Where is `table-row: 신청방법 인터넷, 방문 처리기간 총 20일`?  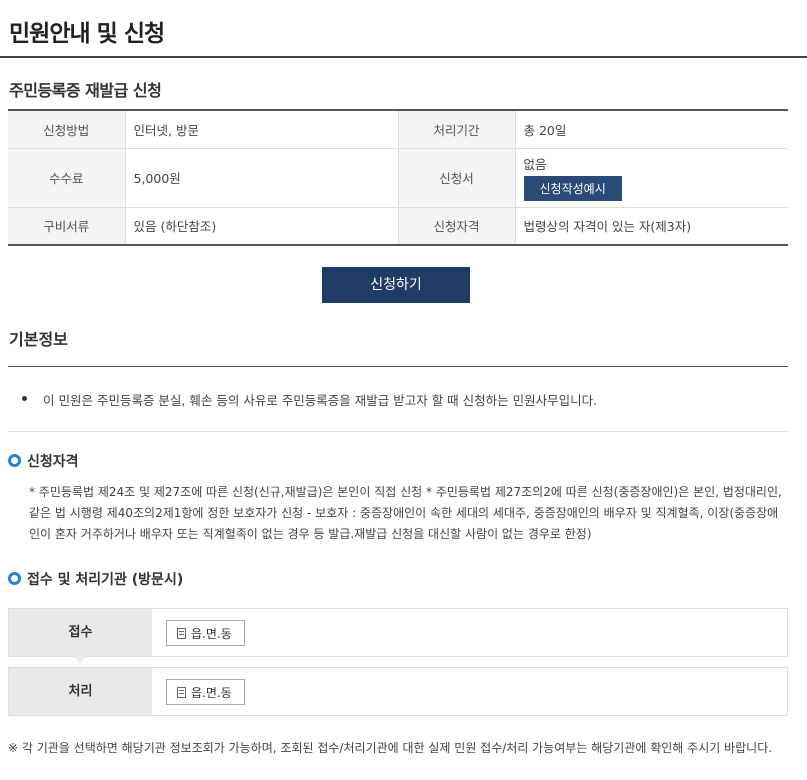
table-row: 신청방법 인터넷, 방문 처리기간 총 20일 is located at coordinates (398, 129).